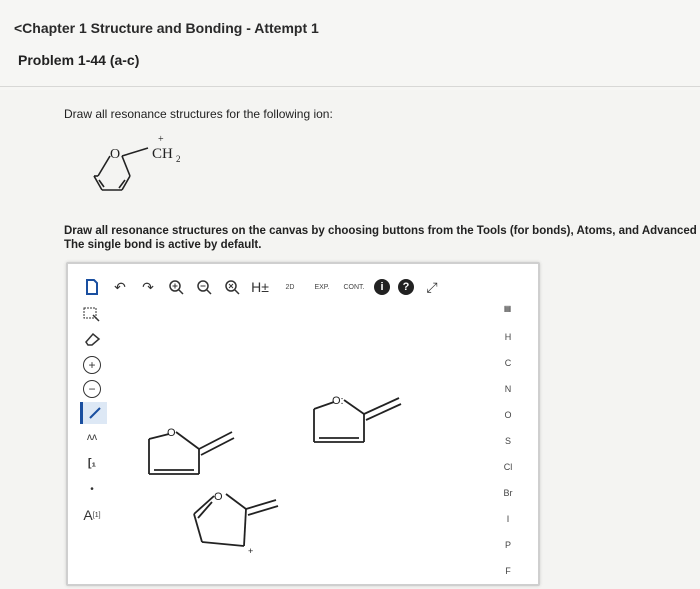 The image size is (700, 589). I want to click on plus-charge-label: +, so click(92, 365).